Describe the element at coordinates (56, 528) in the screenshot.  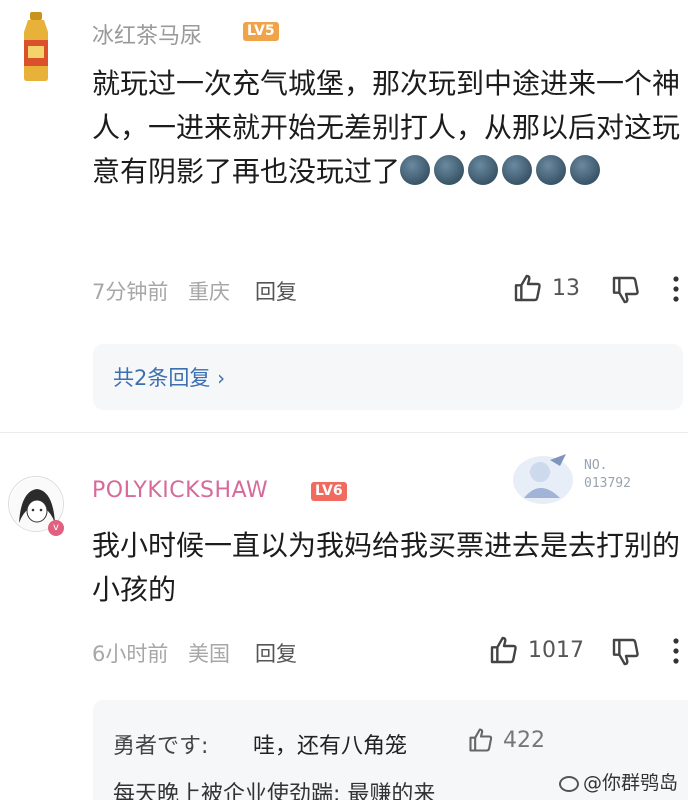
I see `verified-icon: v` at that location.